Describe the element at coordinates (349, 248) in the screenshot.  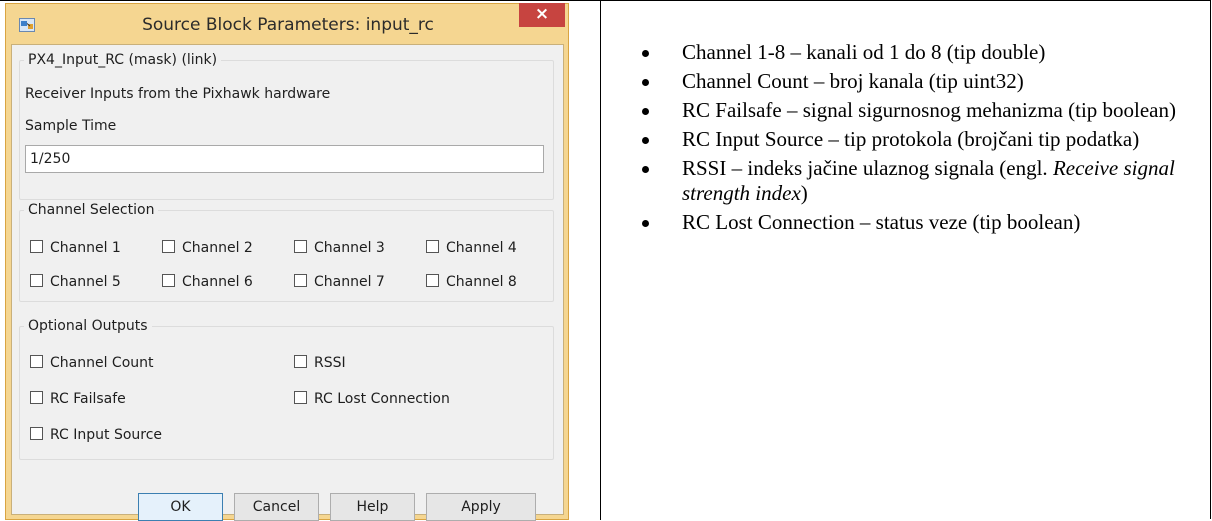
I see `checkbox-label: Channel 3` at that location.